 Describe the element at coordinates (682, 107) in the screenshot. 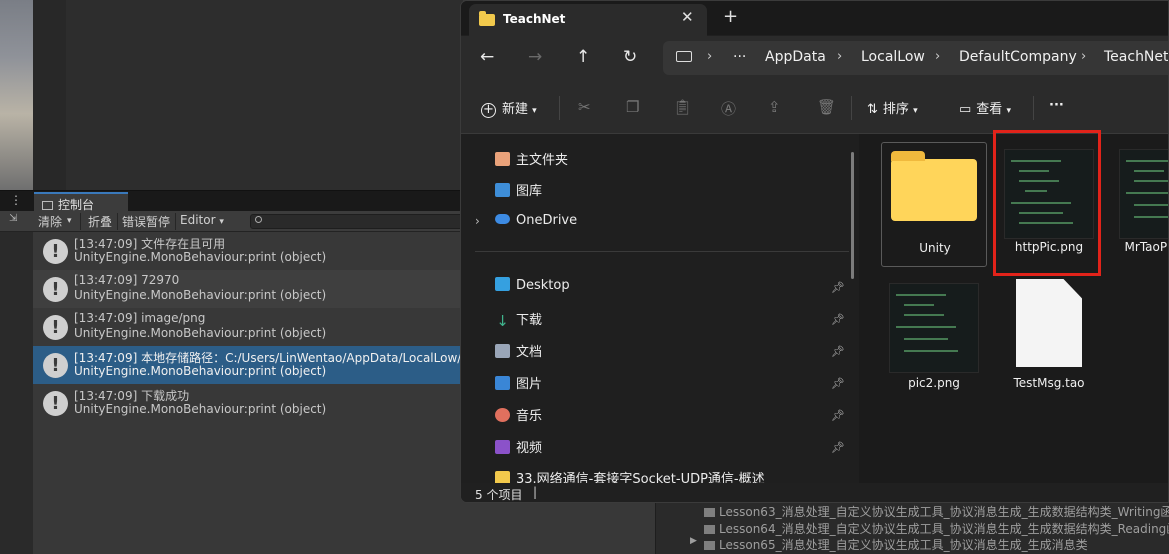

I see `paste-icon: 📋︎` at that location.